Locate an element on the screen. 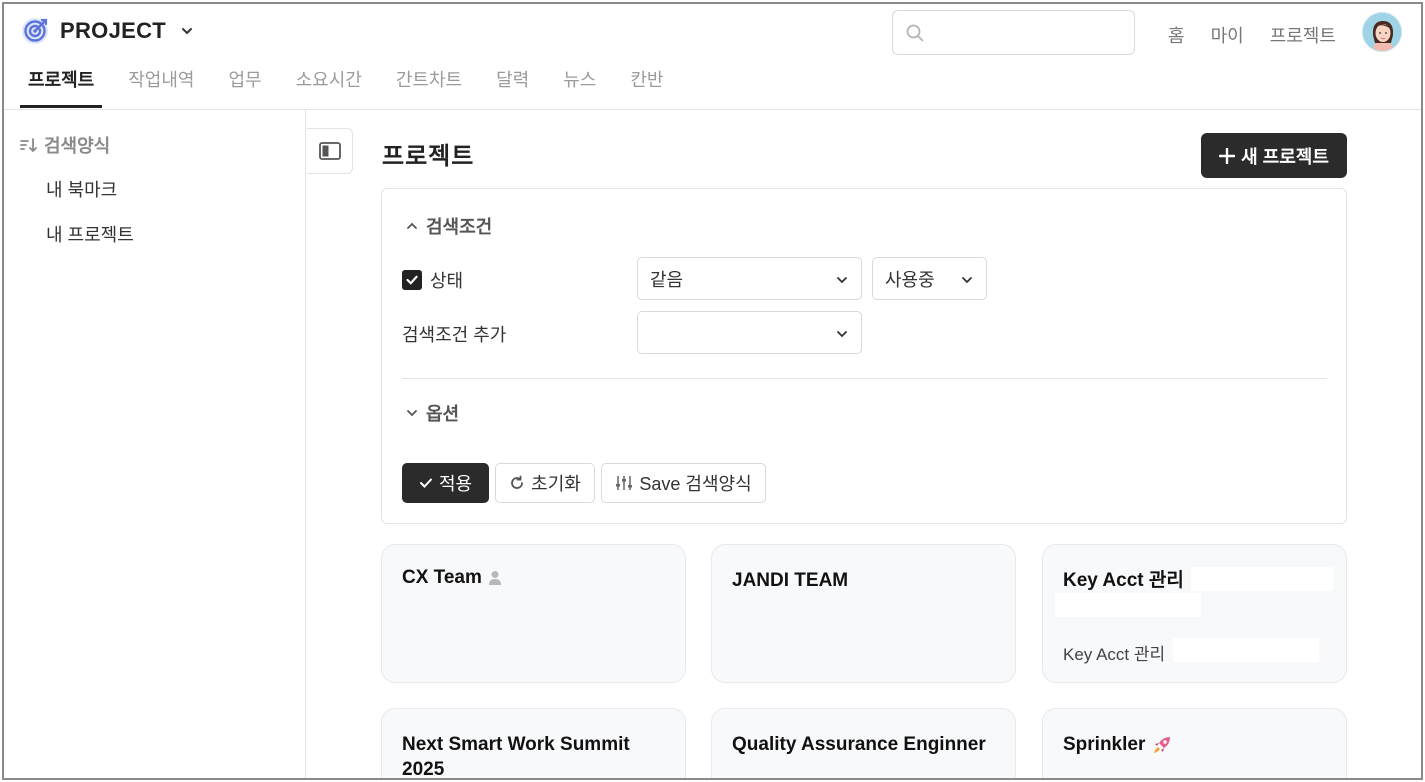 The height and width of the screenshot is (782, 1425). nav-my-link: 마이 is located at coordinates (1227, 35).